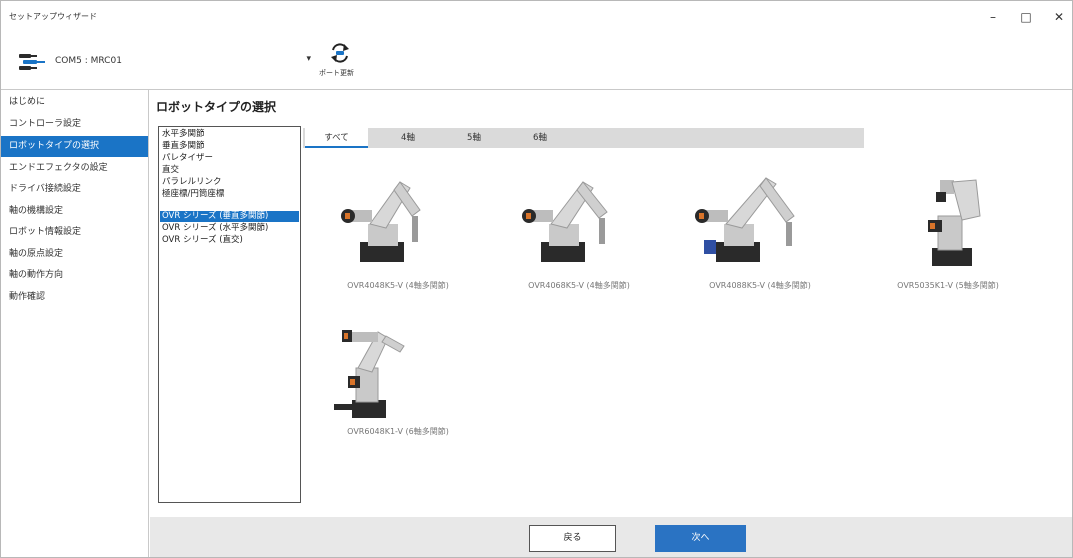  Describe the element at coordinates (74, 211) in the screenshot. I see `sidebar-item-axis-mechanism: 軸の機構設定` at that location.